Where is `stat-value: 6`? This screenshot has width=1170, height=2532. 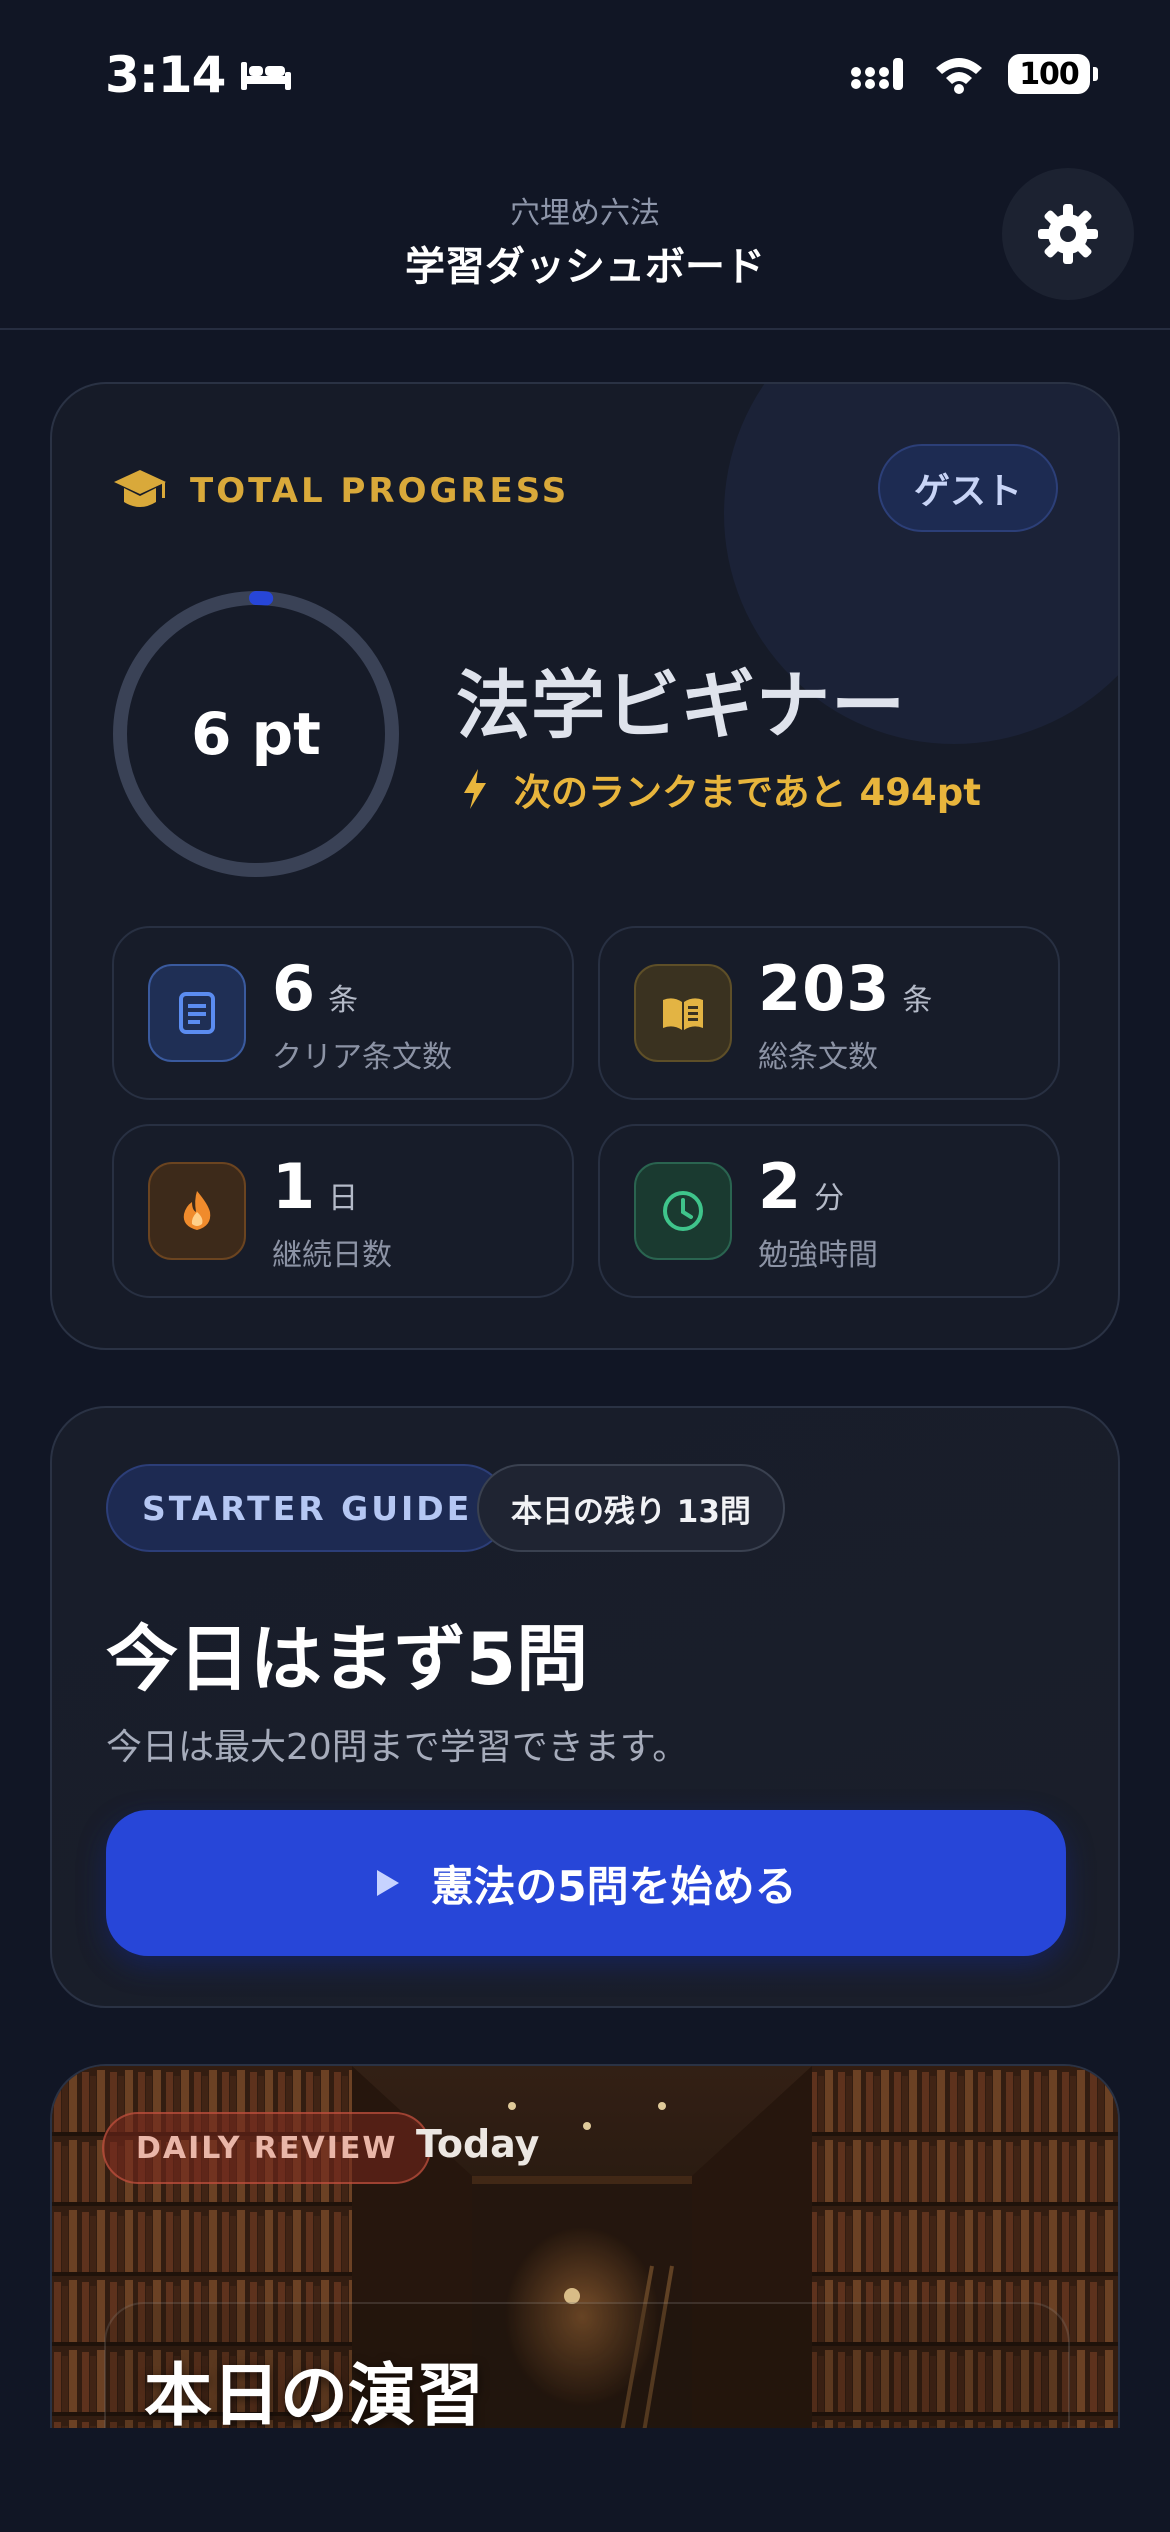 stat-value: 6 is located at coordinates (294, 988).